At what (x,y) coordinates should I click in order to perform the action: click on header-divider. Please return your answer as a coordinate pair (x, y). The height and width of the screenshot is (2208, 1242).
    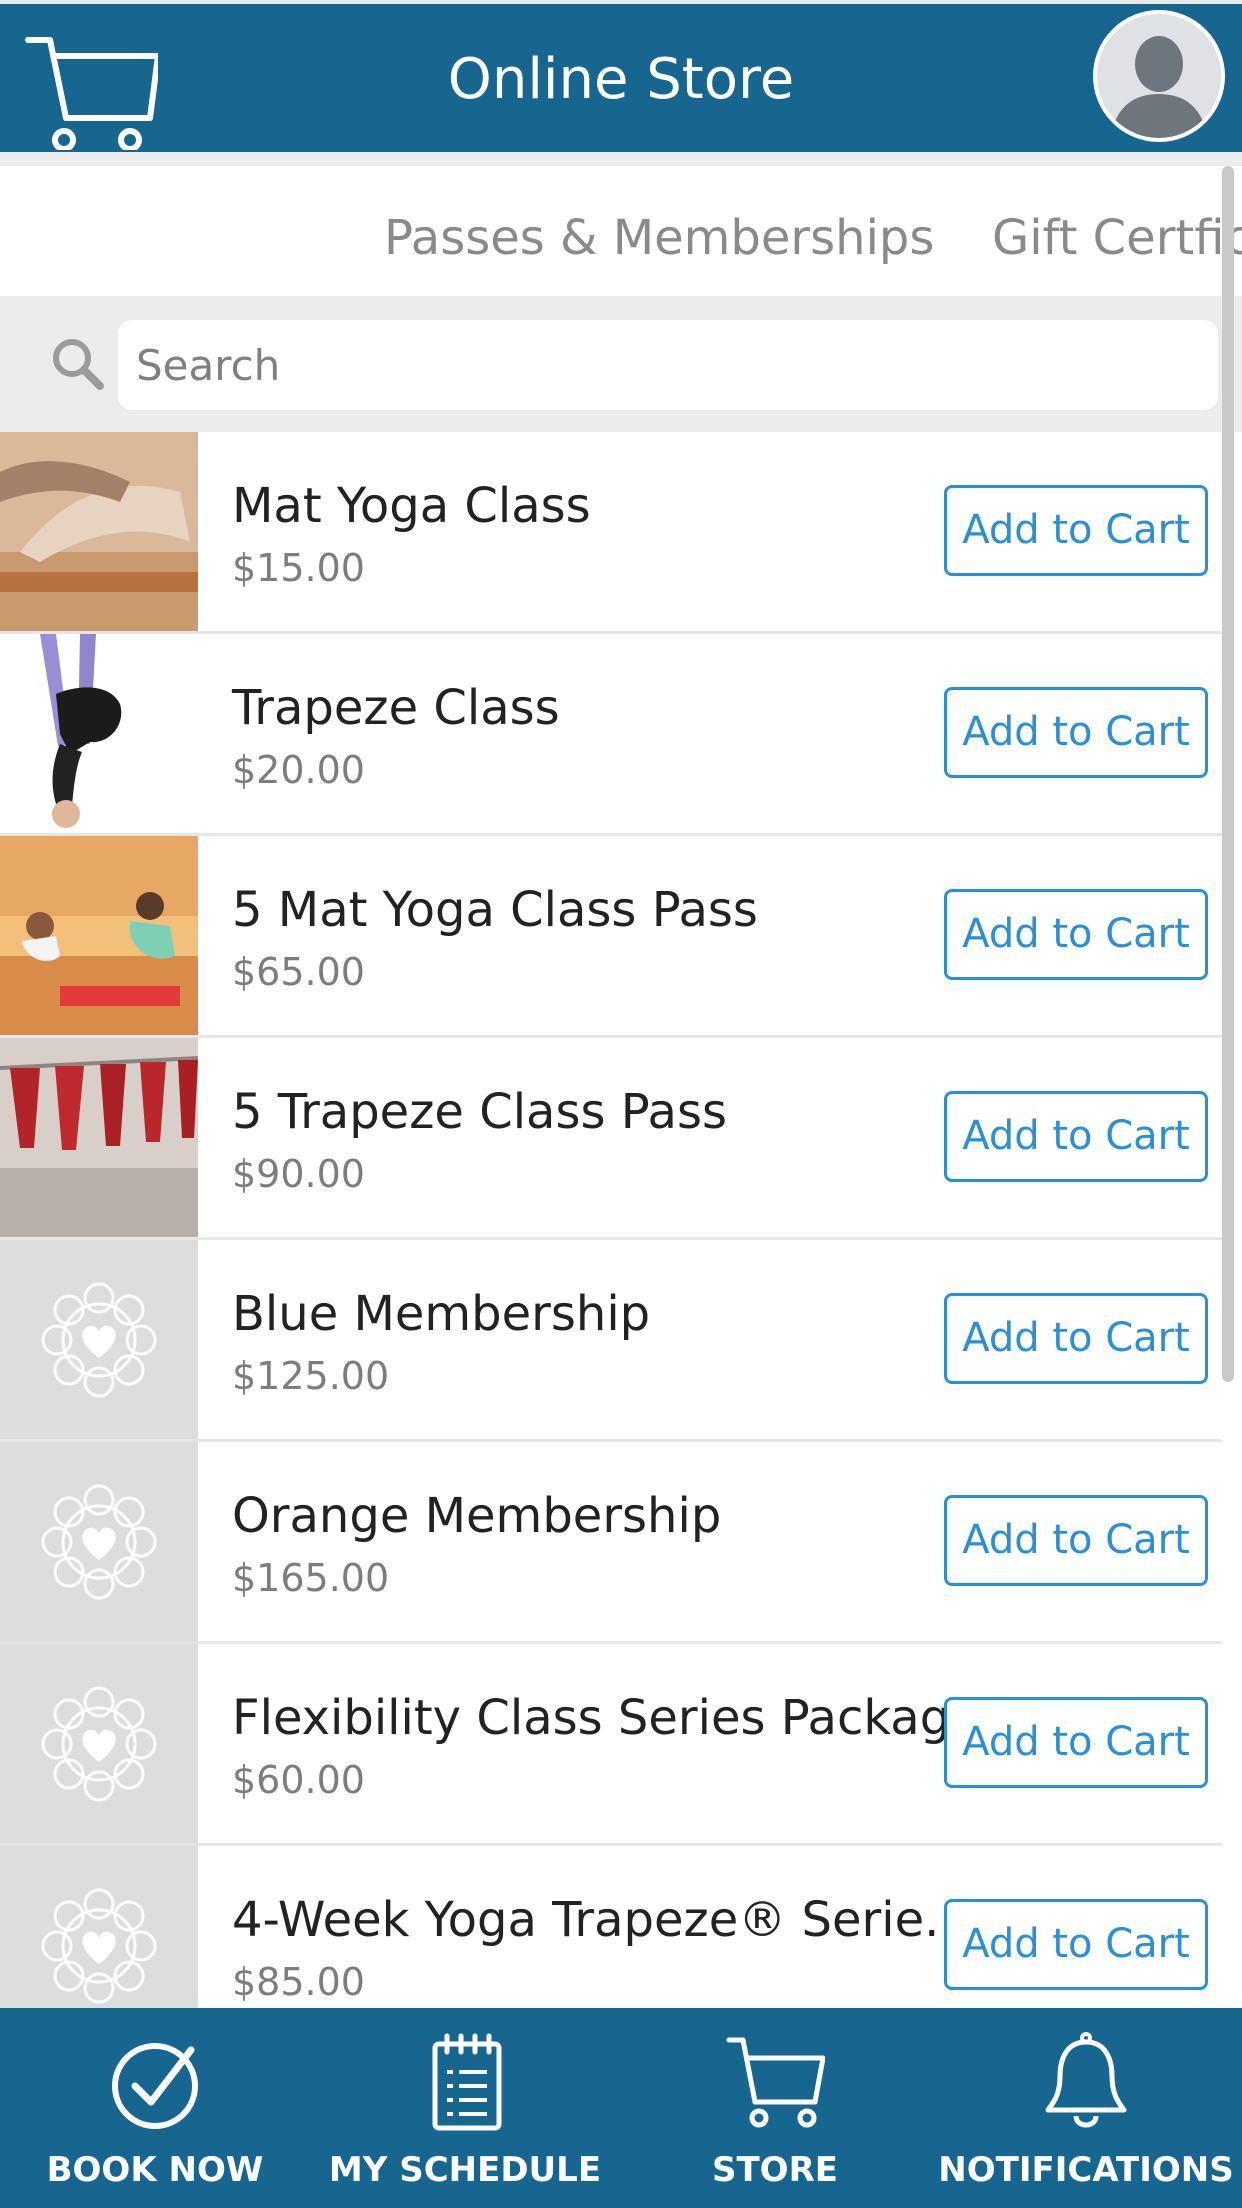
    Looking at the image, I should click on (621, 159).